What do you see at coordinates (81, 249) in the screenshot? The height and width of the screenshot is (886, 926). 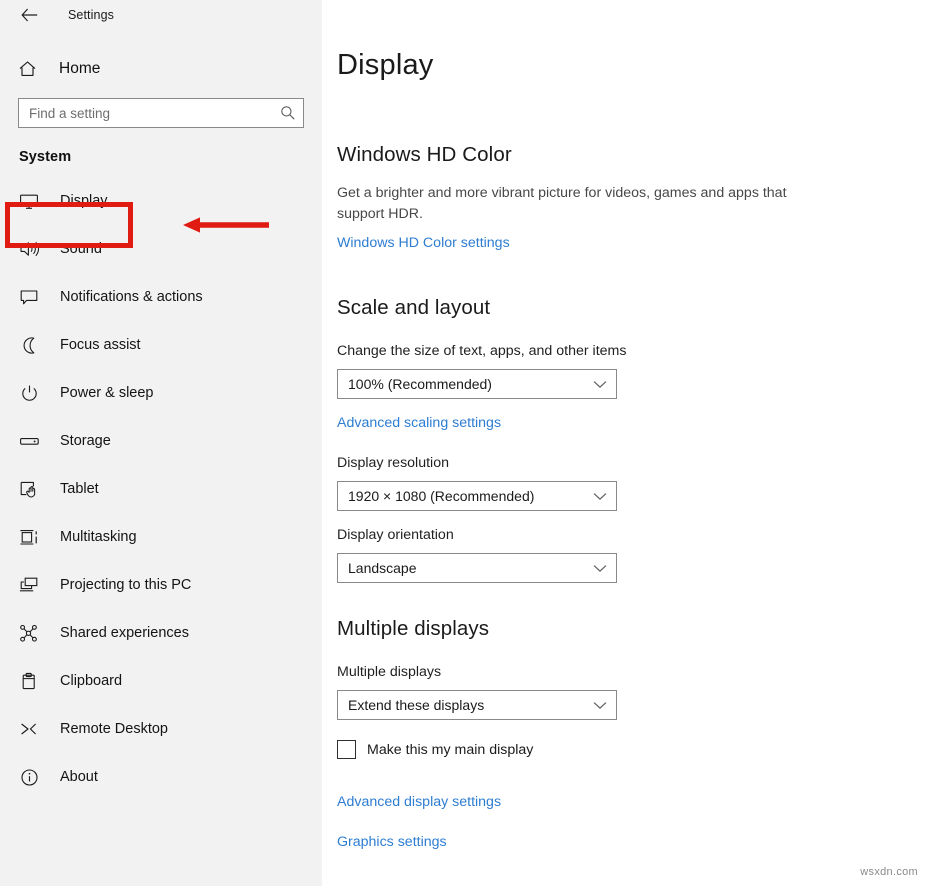 I see `sidebar-item-label: Sound` at bounding box center [81, 249].